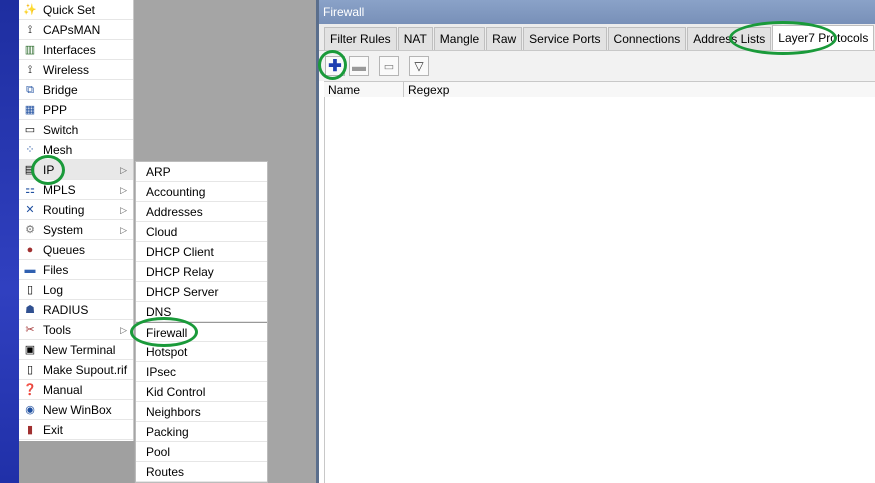 The image size is (875, 483). What do you see at coordinates (76, 330) in the screenshot?
I see `menu-item-tools: ✂ Tools ▷` at bounding box center [76, 330].